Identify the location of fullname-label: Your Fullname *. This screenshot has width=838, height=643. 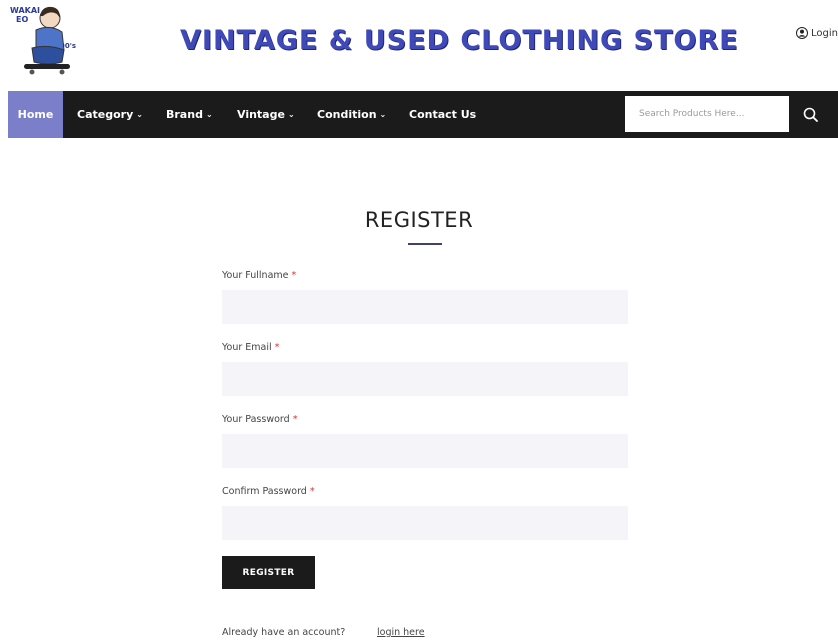
(259, 275).